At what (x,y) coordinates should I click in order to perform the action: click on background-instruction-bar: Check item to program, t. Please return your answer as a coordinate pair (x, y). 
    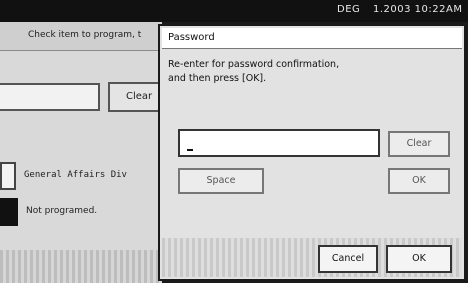
    Looking at the image, I should click on (81, 36).